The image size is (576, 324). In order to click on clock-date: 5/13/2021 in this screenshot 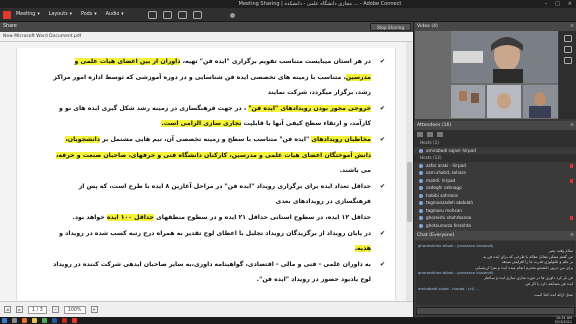, I will do `click(563, 321)`.